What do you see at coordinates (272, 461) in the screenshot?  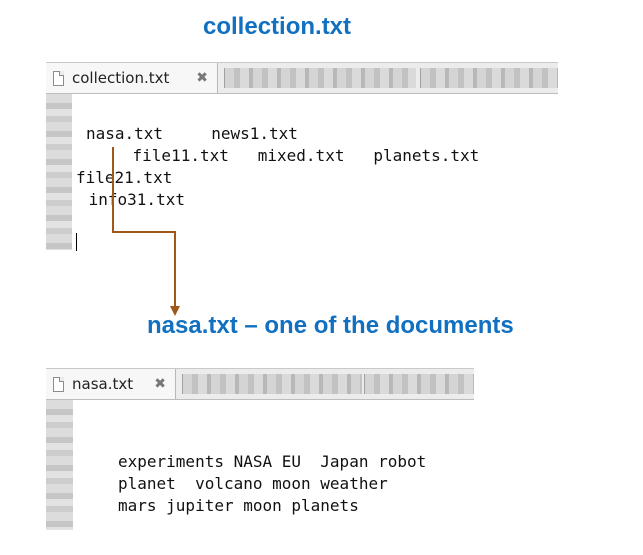 I see `text-line: experiments NASA EU Japan robot` at bounding box center [272, 461].